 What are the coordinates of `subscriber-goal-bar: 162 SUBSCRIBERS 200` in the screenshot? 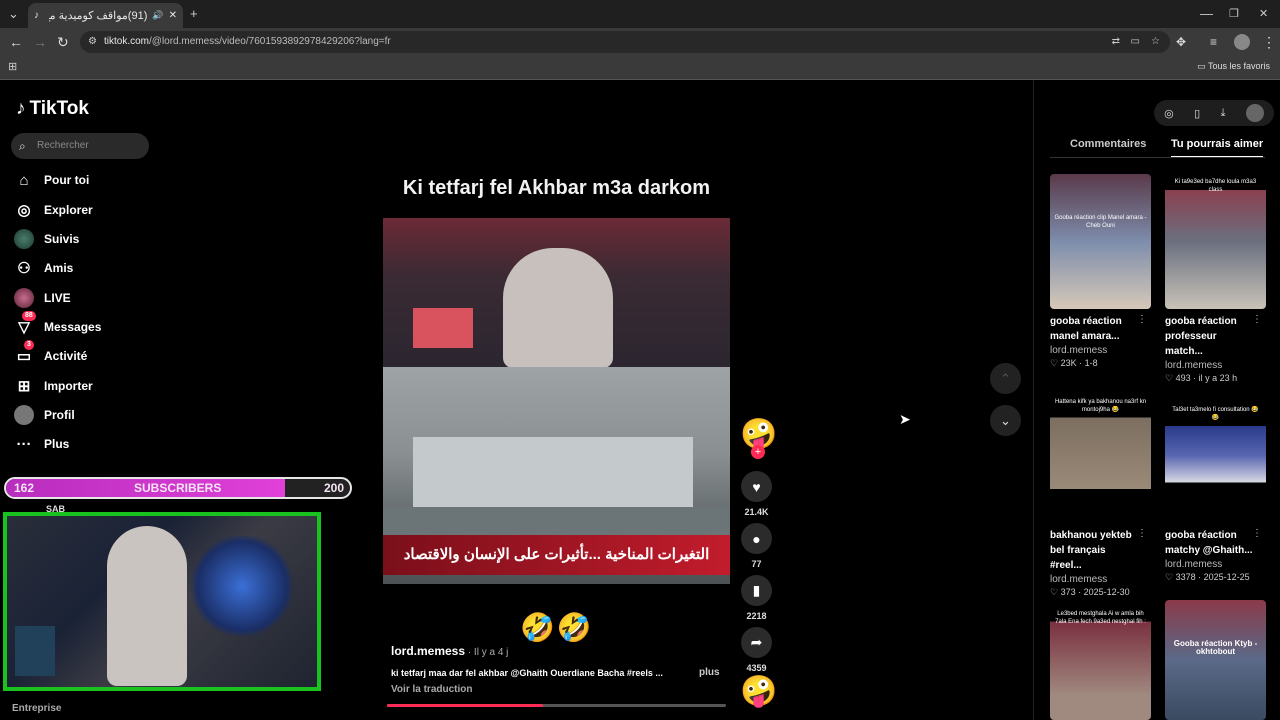 It's located at (178, 488).